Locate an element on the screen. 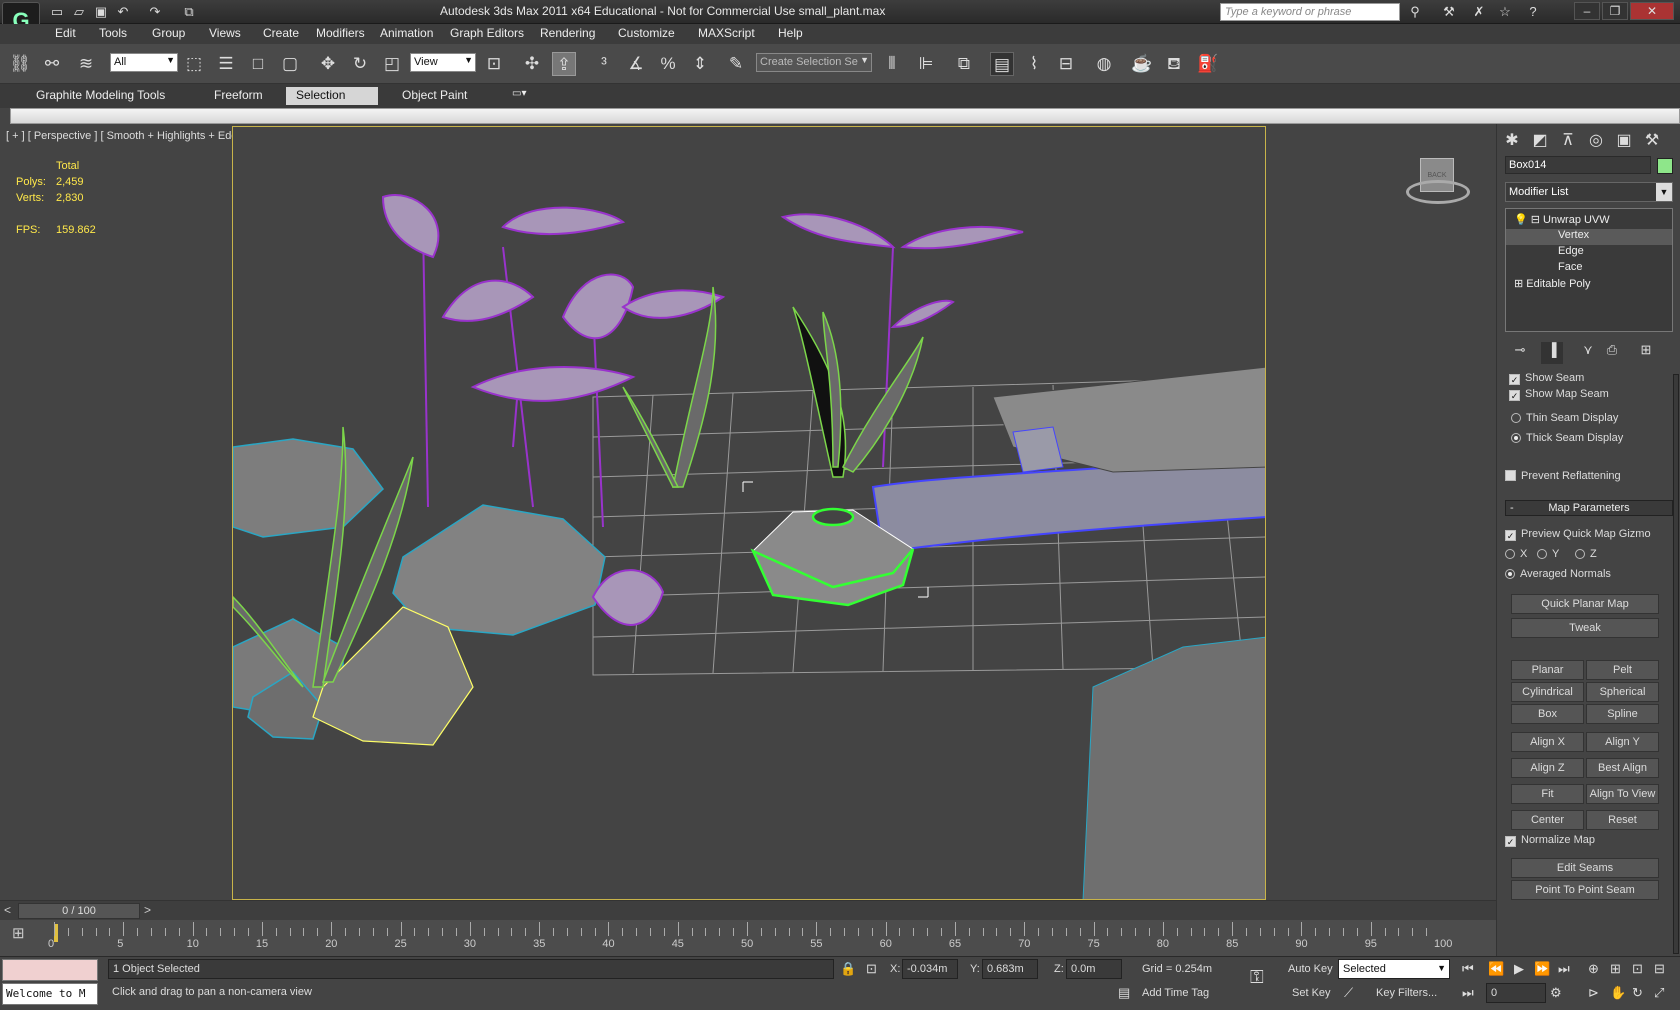 The image size is (1680, 1010). preview-gizmo-checkbox: ✓ Preview Quick Map Gizmo is located at coordinates (1578, 534).